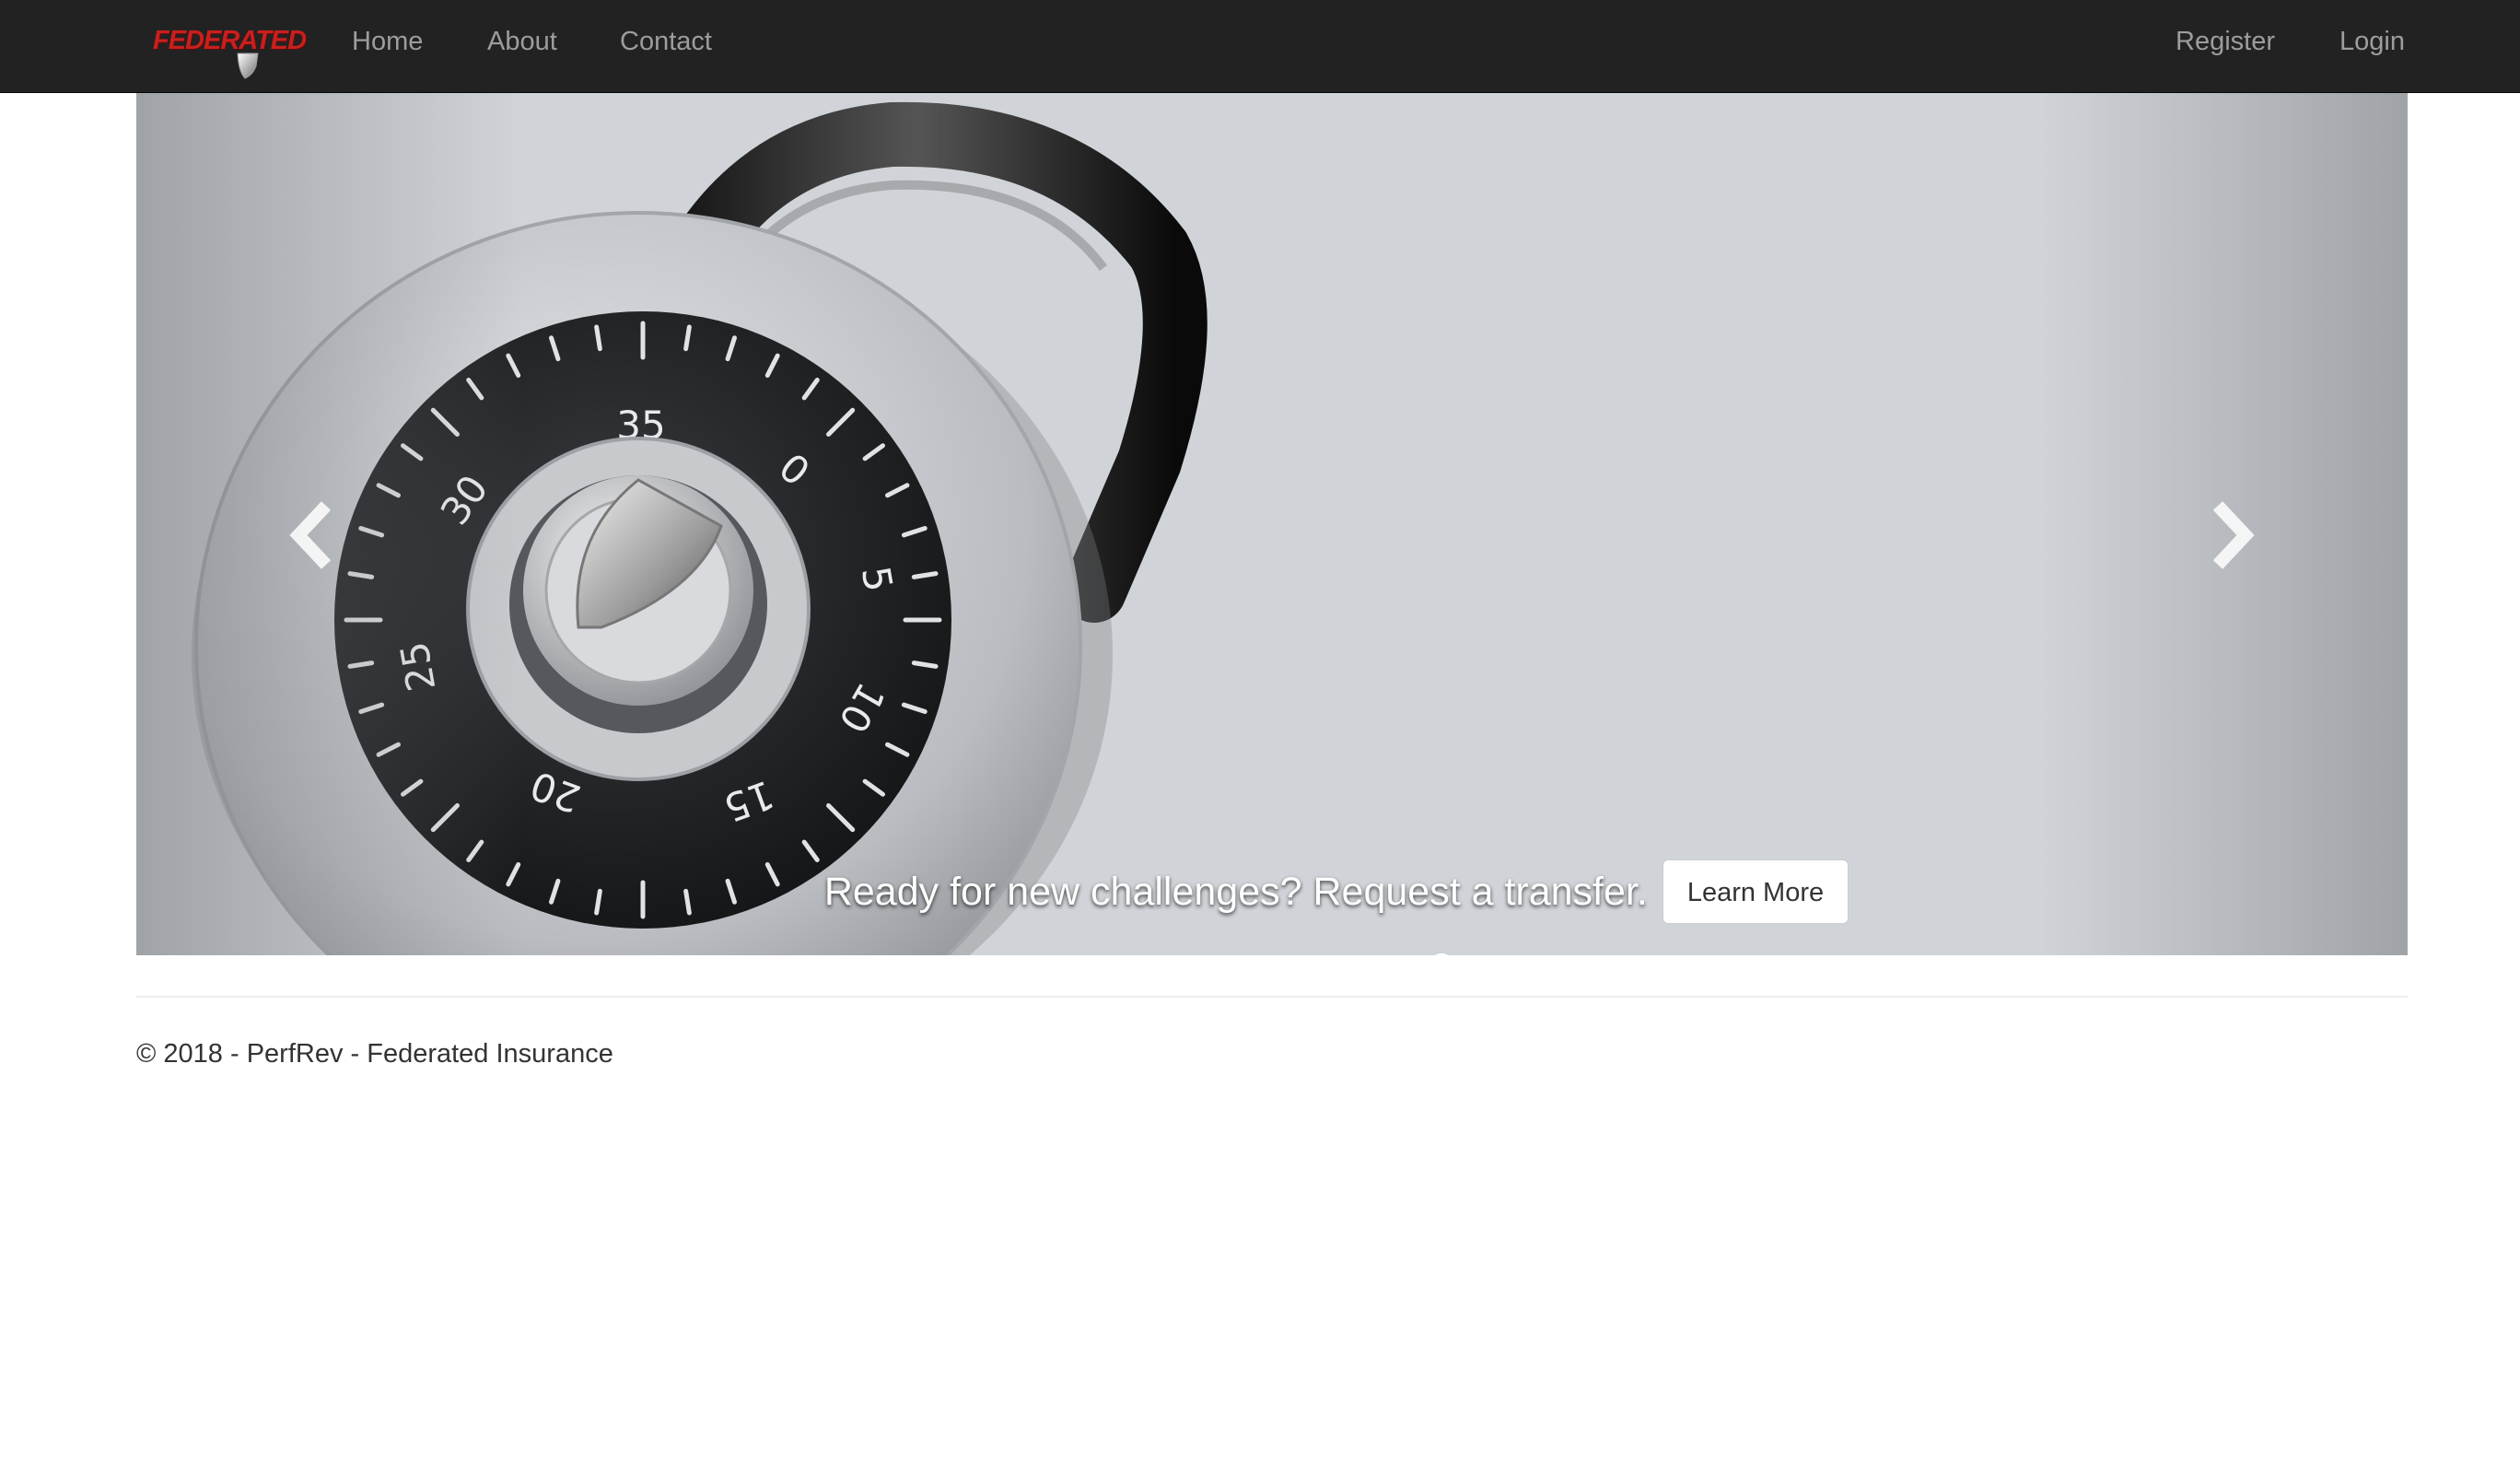 Image resolution: width=2520 pixels, height=1461 pixels. Describe the element at coordinates (1272, 997) in the screenshot. I see `footer-divider` at that location.